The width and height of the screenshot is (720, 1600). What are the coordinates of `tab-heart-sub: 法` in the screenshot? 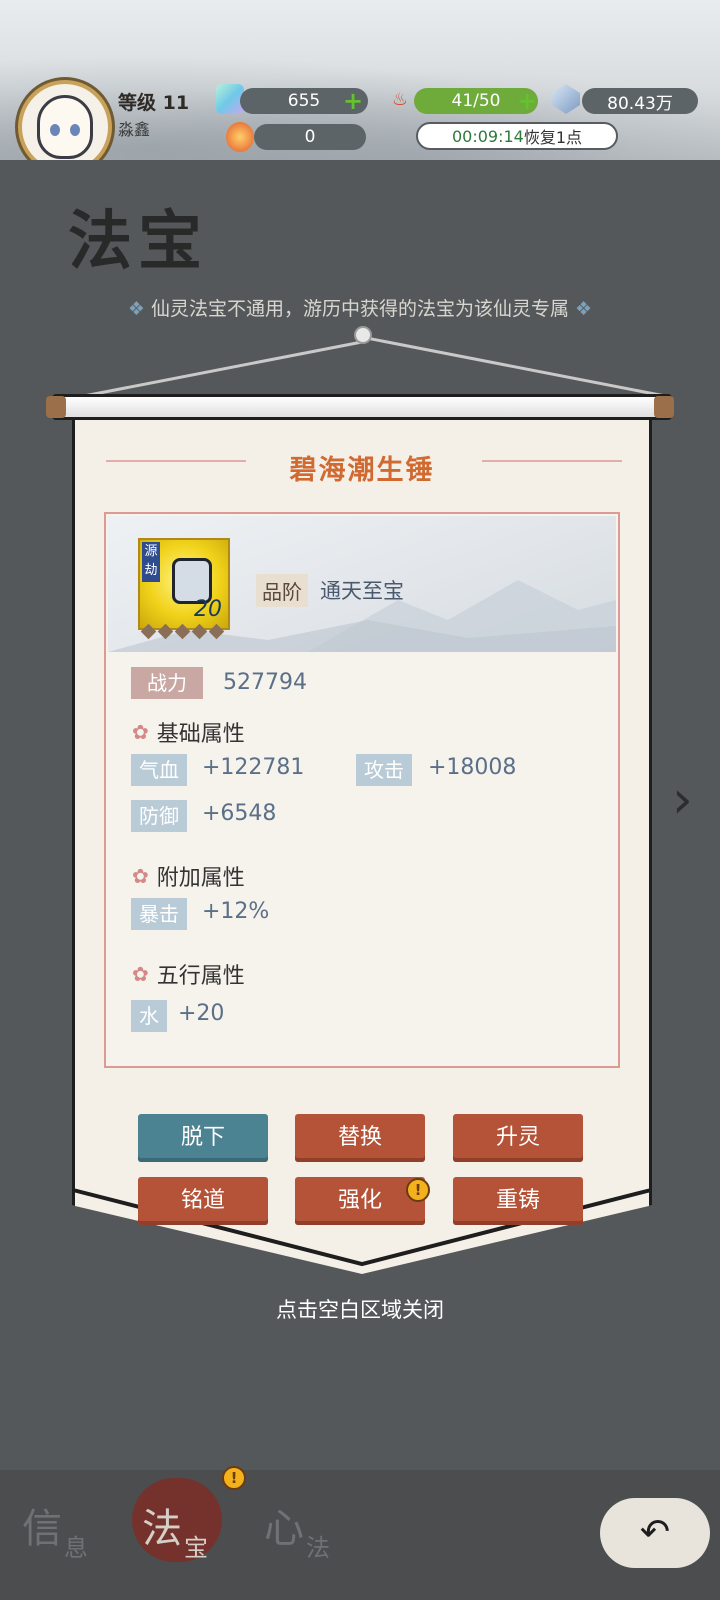 It's located at (318, 1548).